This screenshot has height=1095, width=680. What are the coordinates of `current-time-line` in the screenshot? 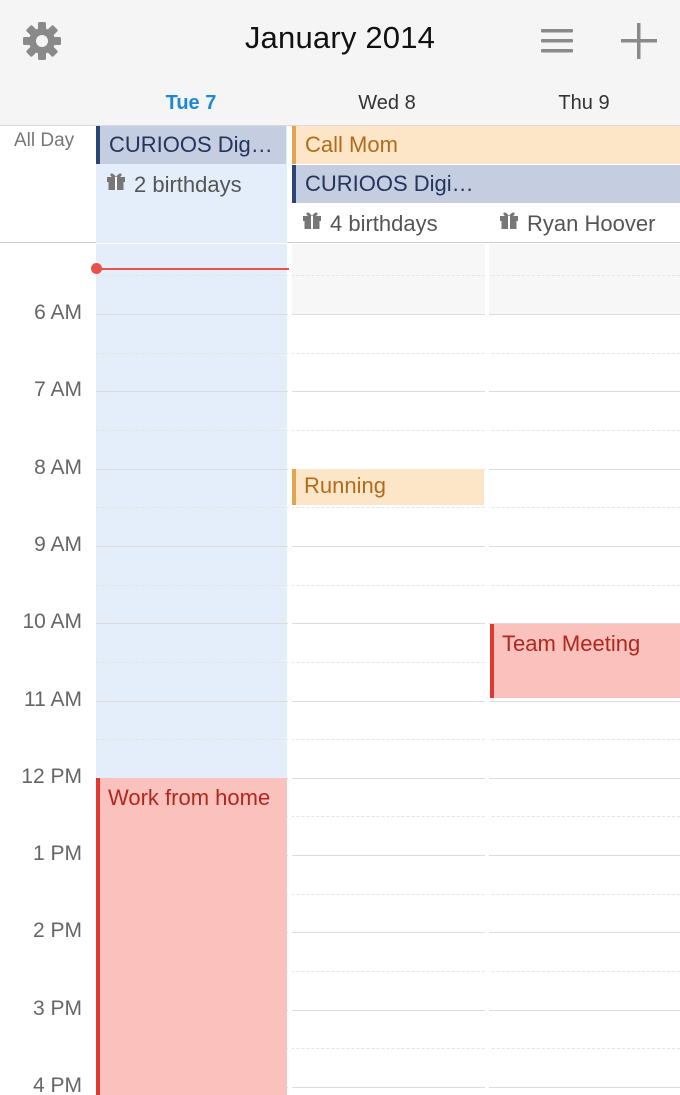 It's located at (192, 269).